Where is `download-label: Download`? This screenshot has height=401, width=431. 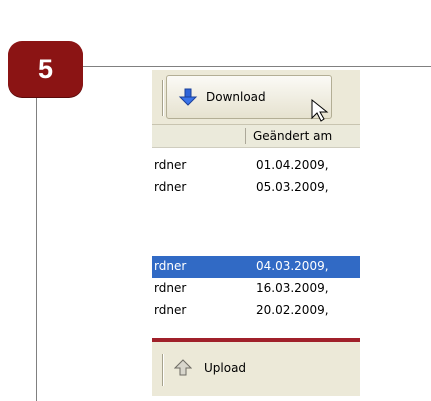
download-label: Download is located at coordinates (236, 97).